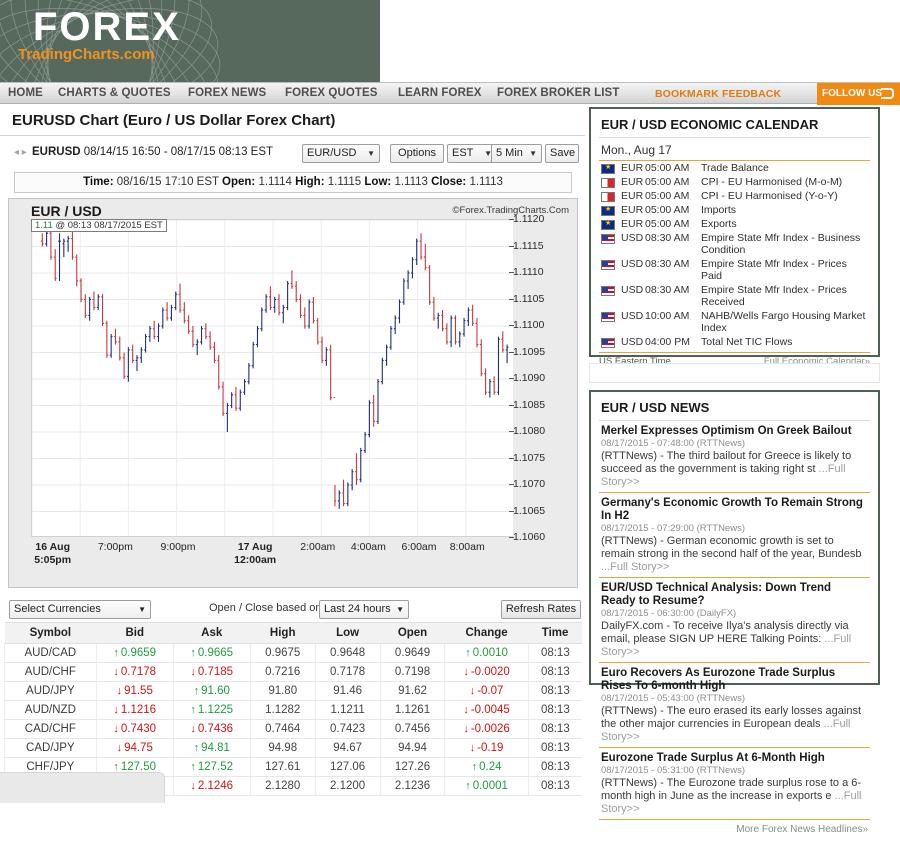 Image resolution: width=900 pixels, height=843 pixels. What do you see at coordinates (673, 528) in the screenshot?
I see `news-date: 08/17/2015 - 07:29:00 (RTTNews)` at bounding box center [673, 528].